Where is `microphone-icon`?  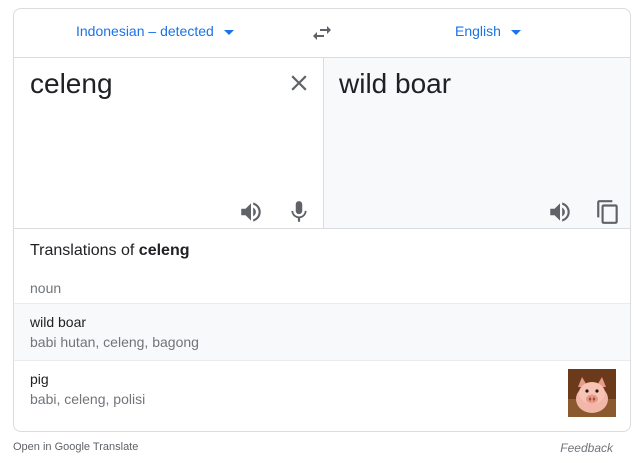 microphone-icon is located at coordinates (299, 212).